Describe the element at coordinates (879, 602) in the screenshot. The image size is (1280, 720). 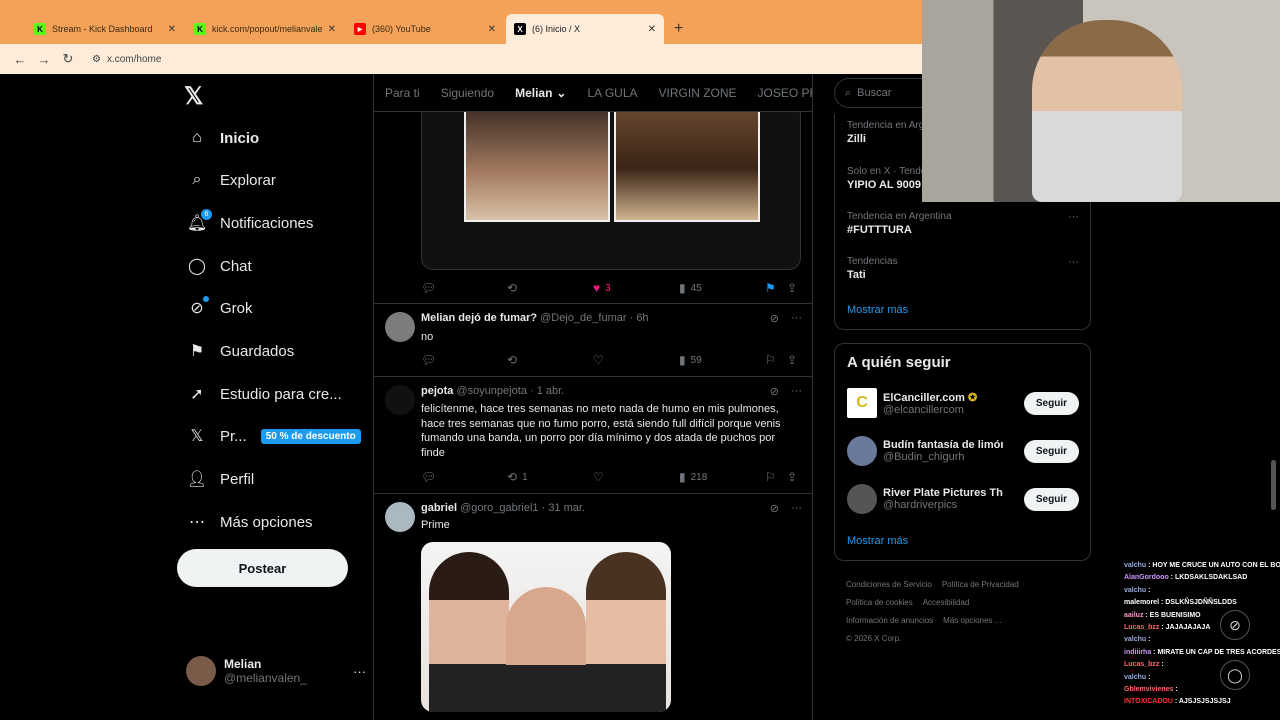
I see `footer-link: Política de cookies` at that location.